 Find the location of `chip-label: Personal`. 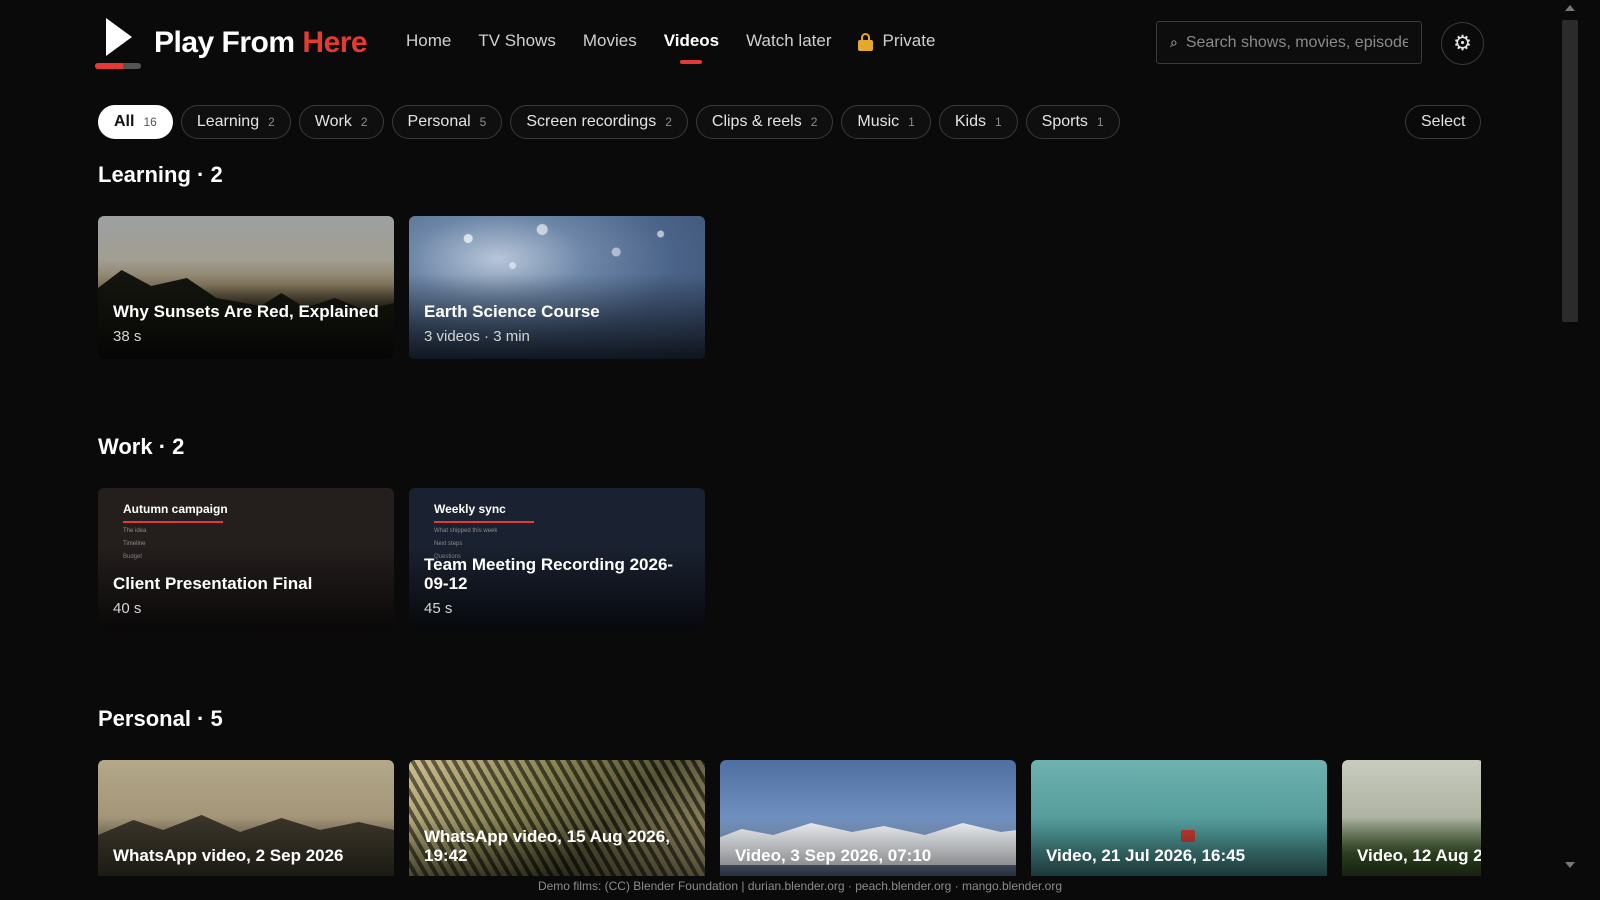

chip-label: Personal is located at coordinates (439, 121).